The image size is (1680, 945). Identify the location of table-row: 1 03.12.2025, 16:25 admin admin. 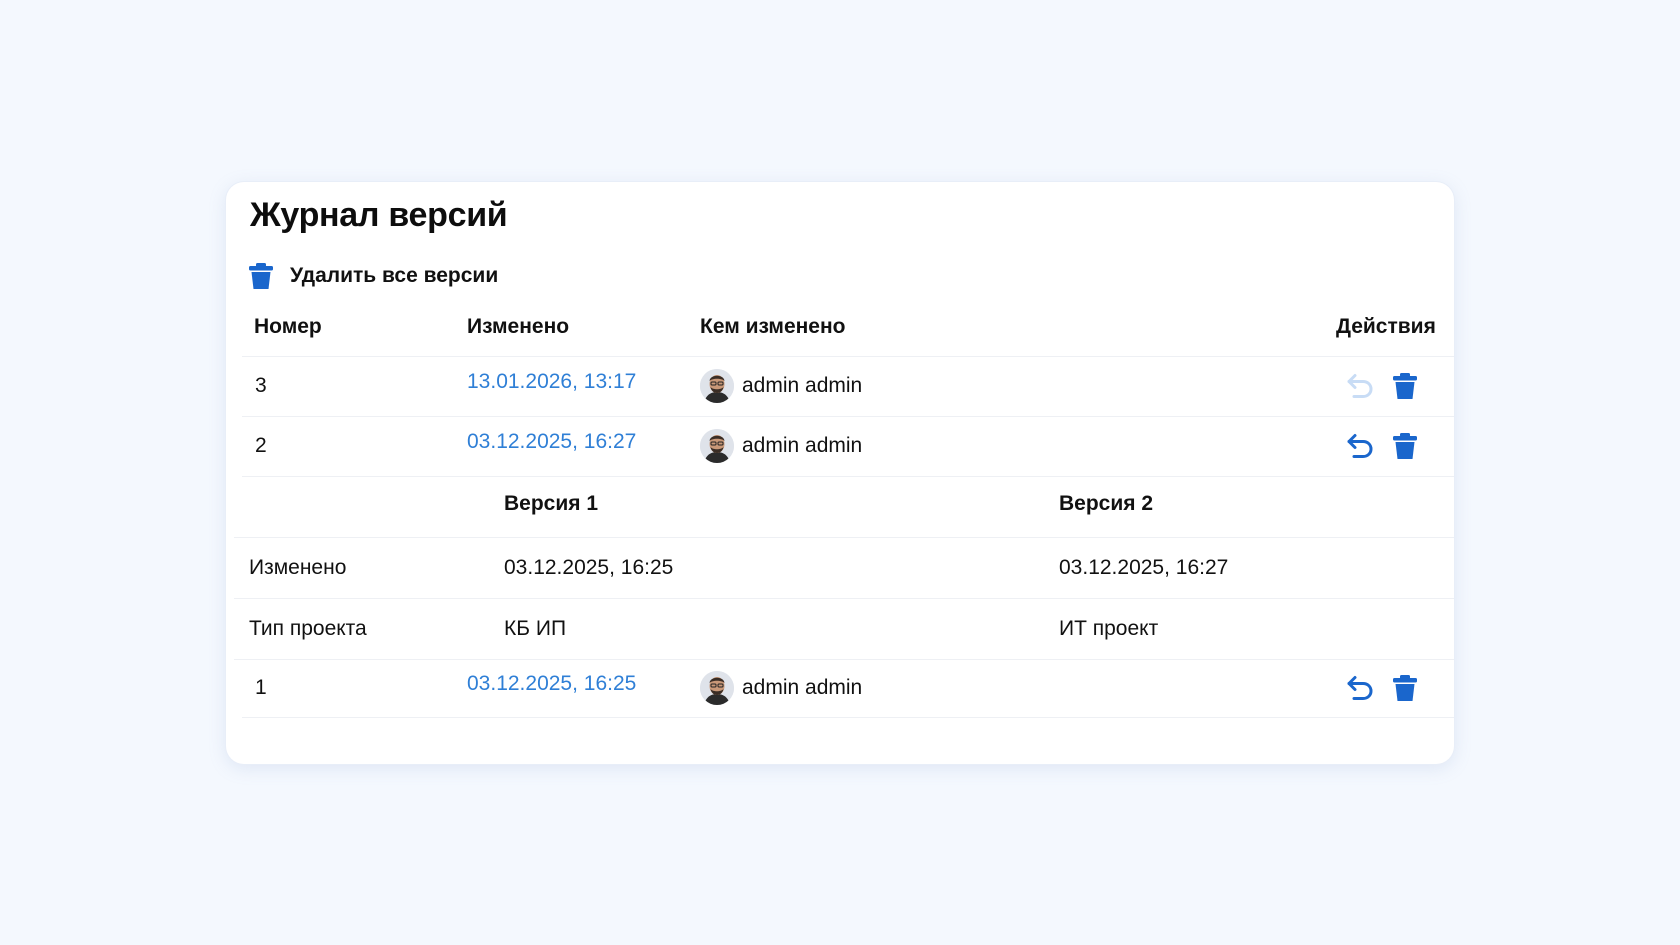
(848, 688).